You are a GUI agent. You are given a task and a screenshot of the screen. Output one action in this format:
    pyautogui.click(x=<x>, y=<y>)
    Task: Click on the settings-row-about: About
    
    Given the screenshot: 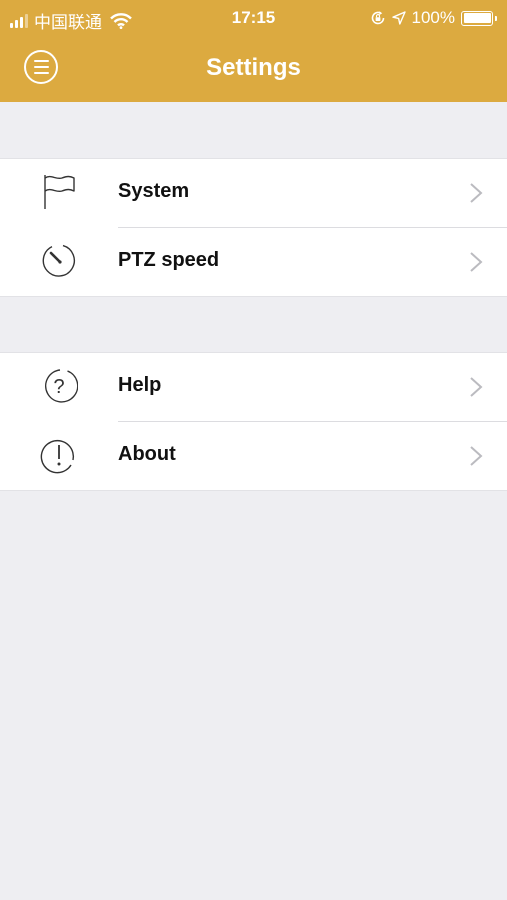 What is the action you would take?
    pyautogui.click(x=253, y=455)
    